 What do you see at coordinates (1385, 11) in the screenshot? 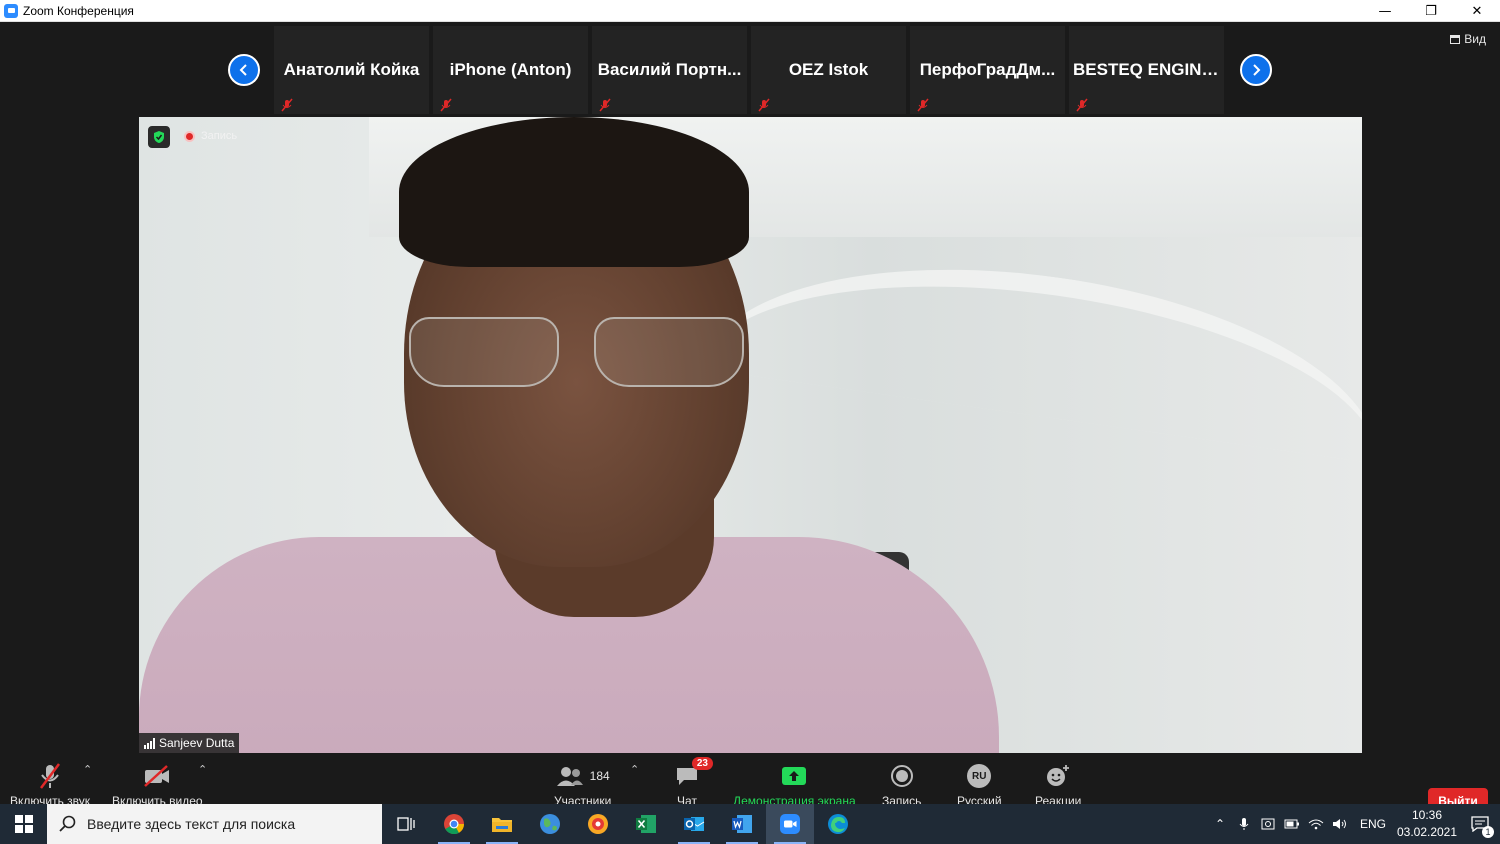
I see `minimize-button: —` at bounding box center [1385, 11].